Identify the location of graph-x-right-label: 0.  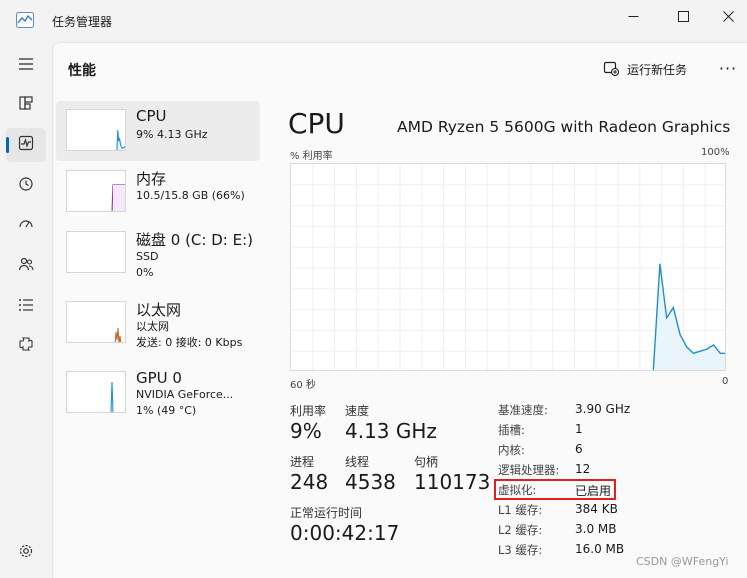
(725, 381).